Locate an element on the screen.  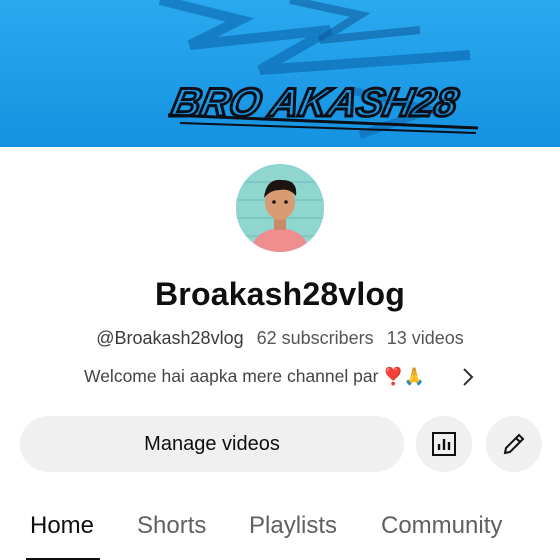
tab-playlists: Playlists is located at coordinates (293, 526).